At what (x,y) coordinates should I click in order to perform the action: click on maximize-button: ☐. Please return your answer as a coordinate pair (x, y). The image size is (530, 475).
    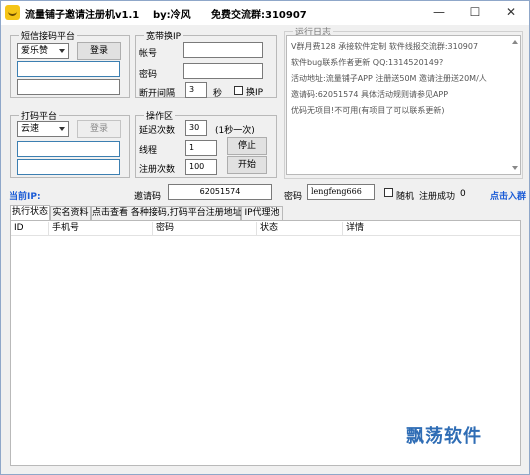
    Looking at the image, I should click on (475, 13).